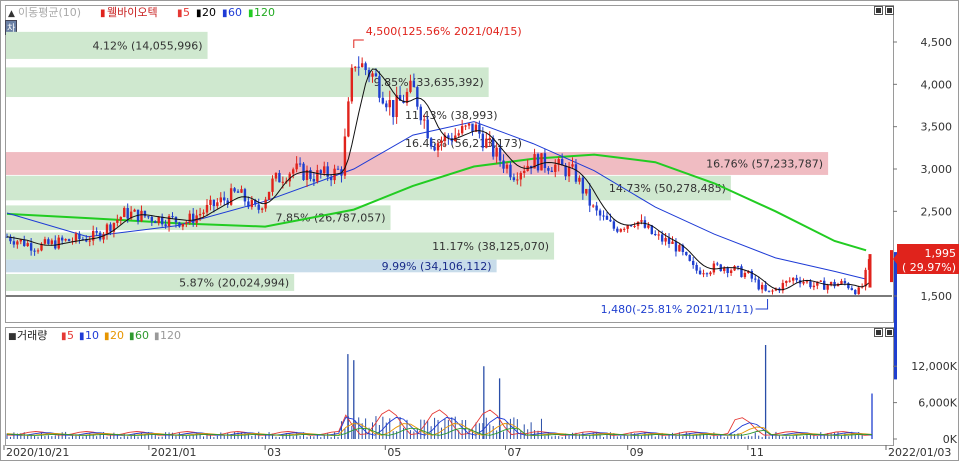 The height and width of the screenshot is (461, 959). What do you see at coordinates (199, 13) in the screenshot?
I see `legend-ma-swatch: ▮` at bounding box center [199, 13].